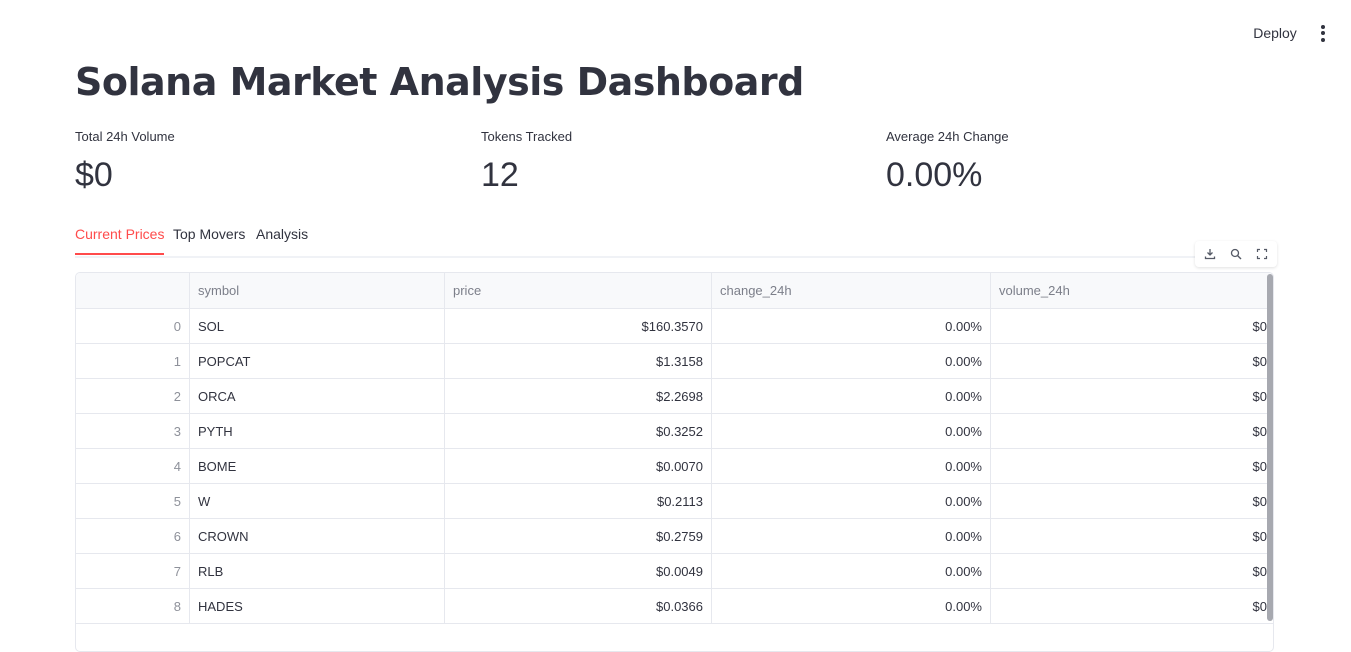 Image resolution: width=1351 pixels, height=652 pixels. What do you see at coordinates (578, 431) in the screenshot?
I see `cell-price: $0.3252` at bounding box center [578, 431].